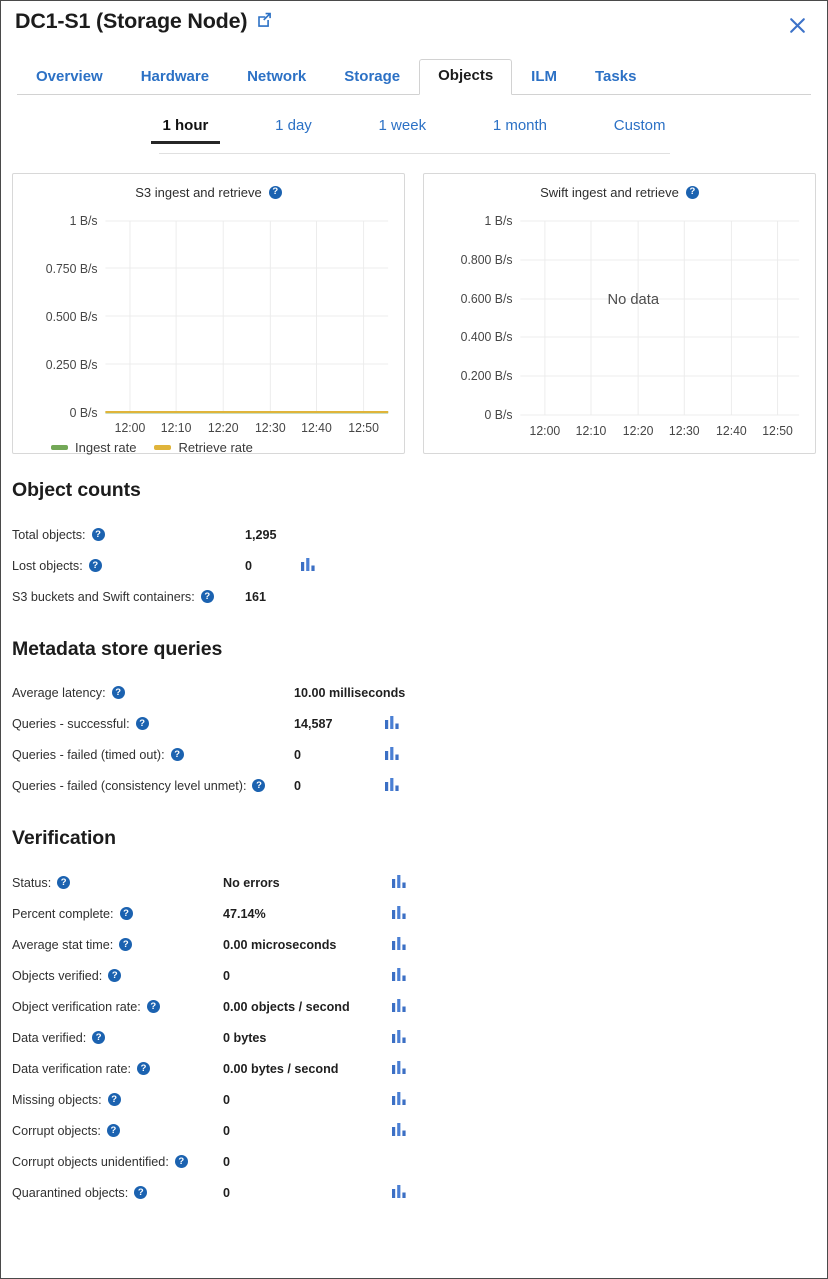  I want to click on metric-row: Quarantined objects:? 0, so click(419, 1192).